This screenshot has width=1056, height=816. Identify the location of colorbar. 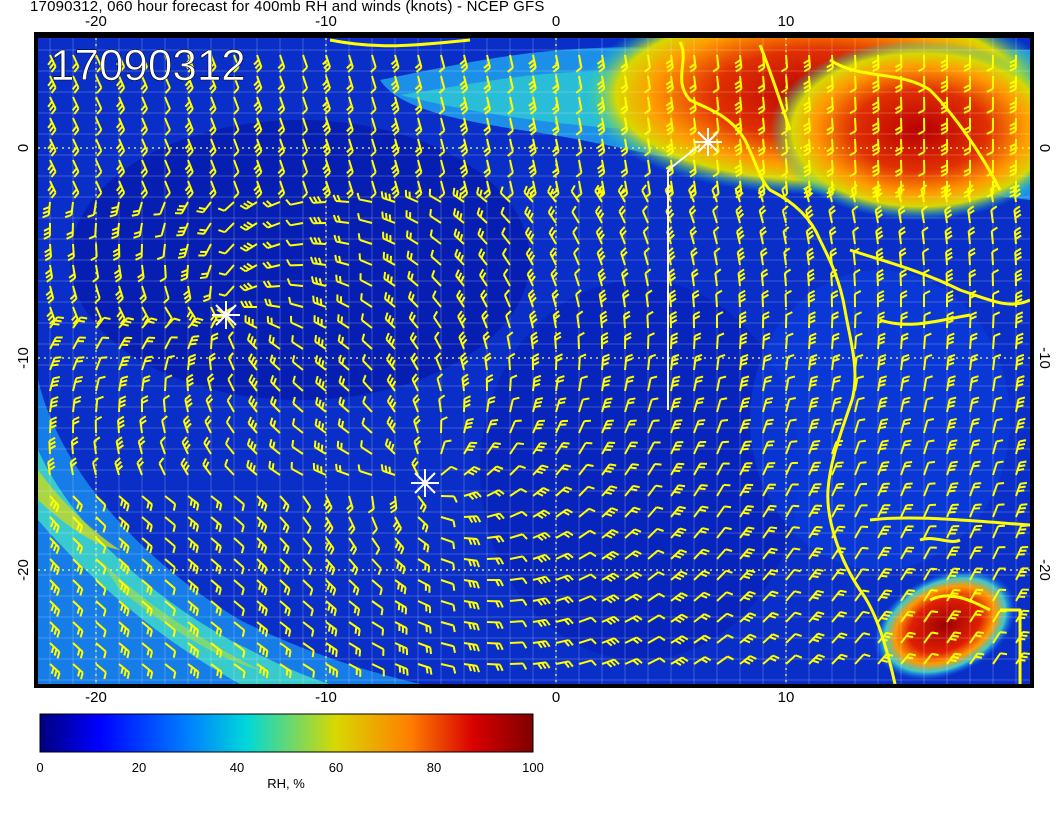
(286, 733).